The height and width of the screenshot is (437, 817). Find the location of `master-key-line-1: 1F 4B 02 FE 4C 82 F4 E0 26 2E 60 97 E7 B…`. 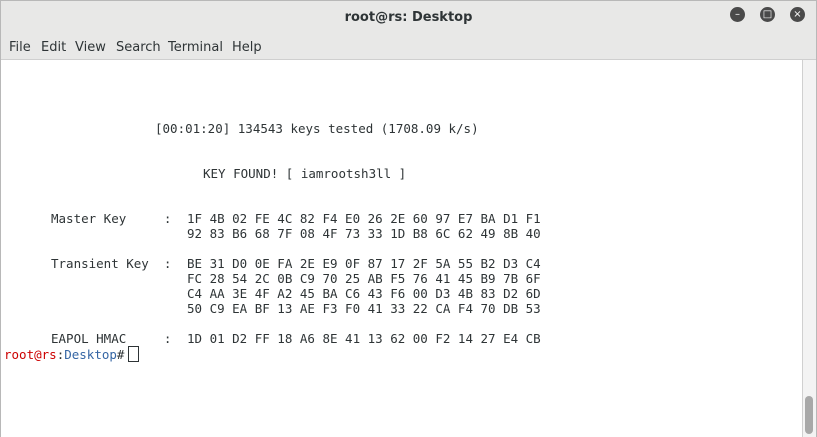

master-key-line-1: 1F 4B 02 FE 4C 82 F4 E0 26 2E 60 97 E7 B… is located at coordinates (364, 218).